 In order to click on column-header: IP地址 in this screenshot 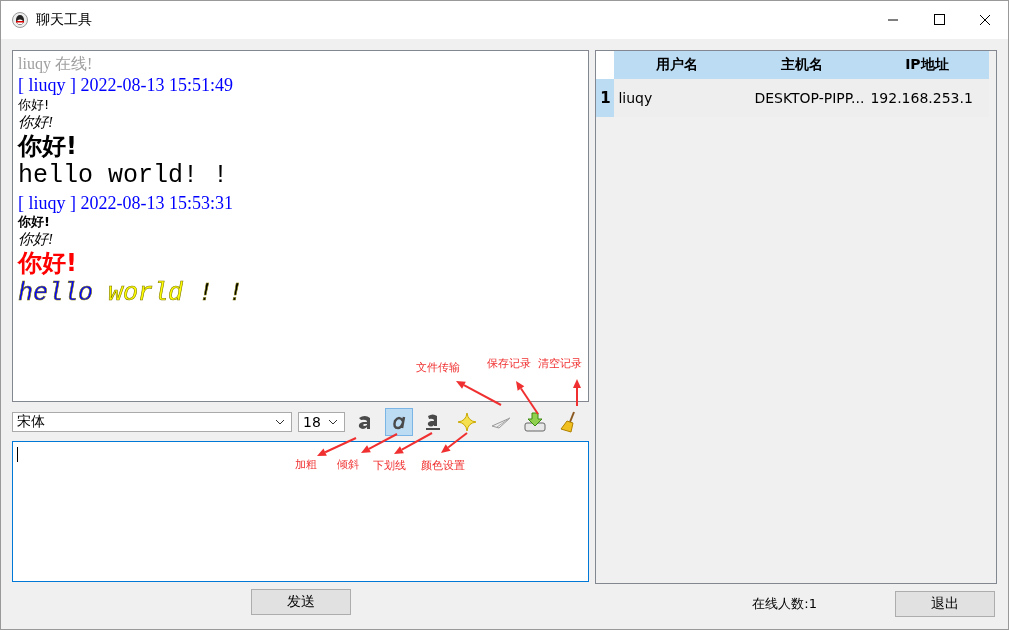, I will do `click(927, 65)`.